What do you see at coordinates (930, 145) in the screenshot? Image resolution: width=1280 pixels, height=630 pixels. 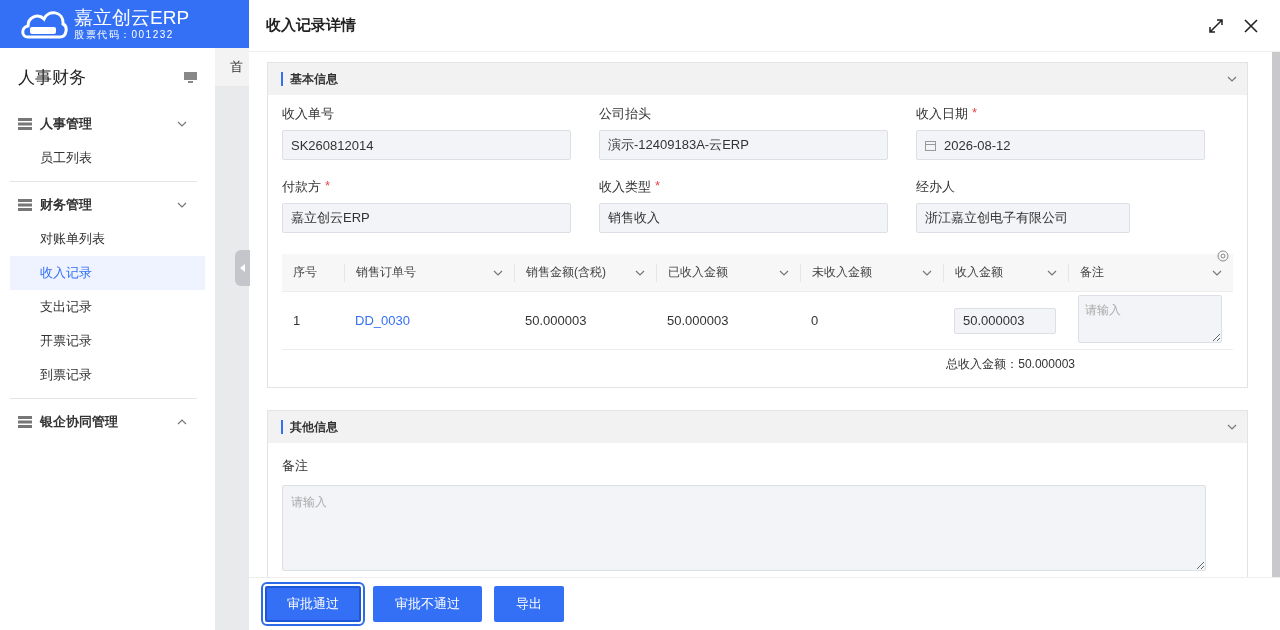 I see `calendar-icon` at bounding box center [930, 145].